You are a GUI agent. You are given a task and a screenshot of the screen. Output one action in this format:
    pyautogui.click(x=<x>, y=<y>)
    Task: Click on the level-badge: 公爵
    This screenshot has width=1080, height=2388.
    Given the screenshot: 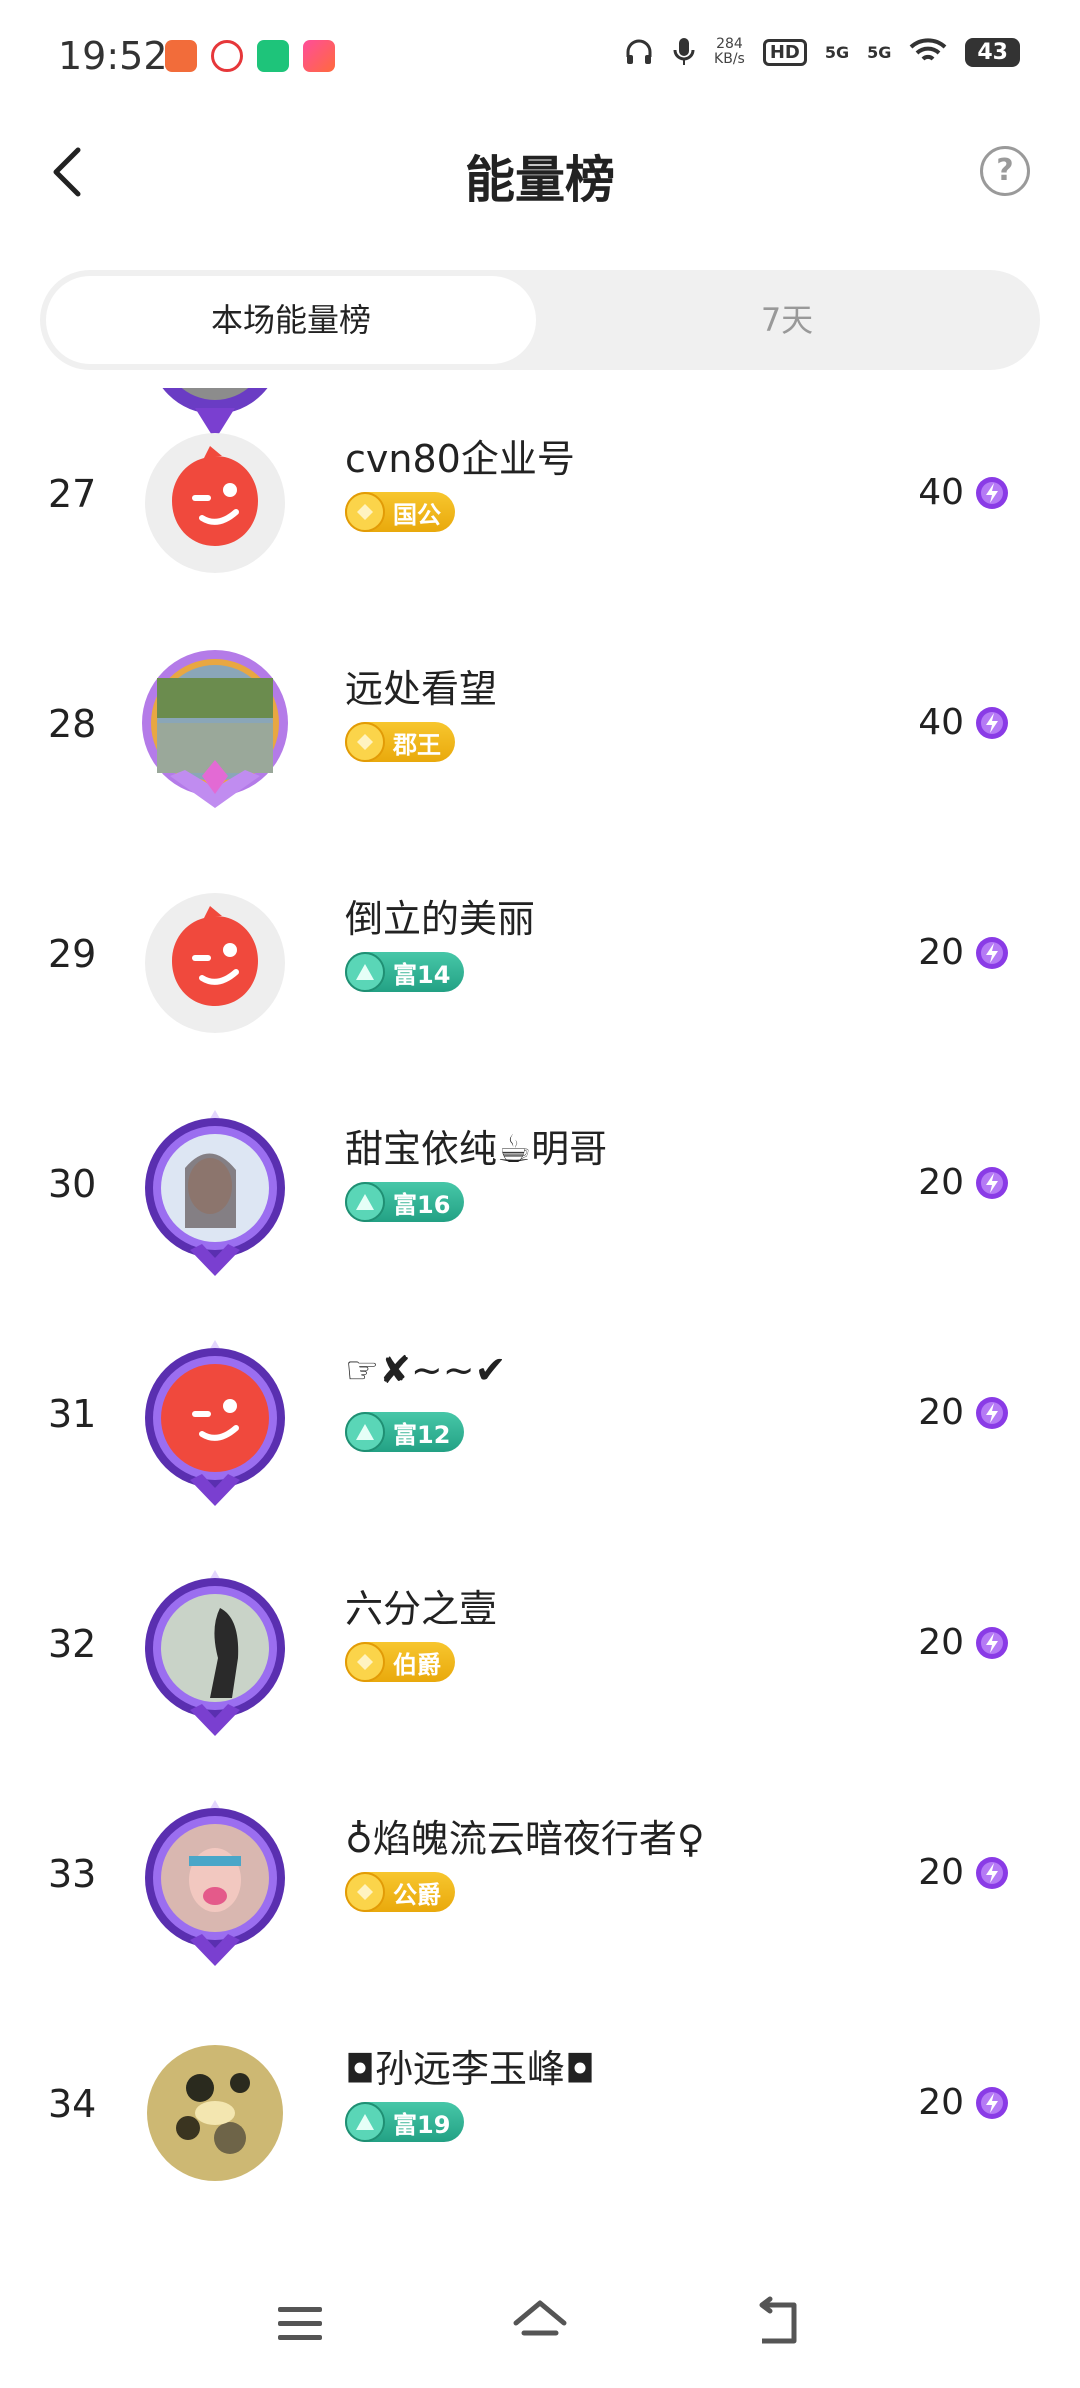 What is the action you would take?
    pyautogui.click(x=400, y=1892)
    